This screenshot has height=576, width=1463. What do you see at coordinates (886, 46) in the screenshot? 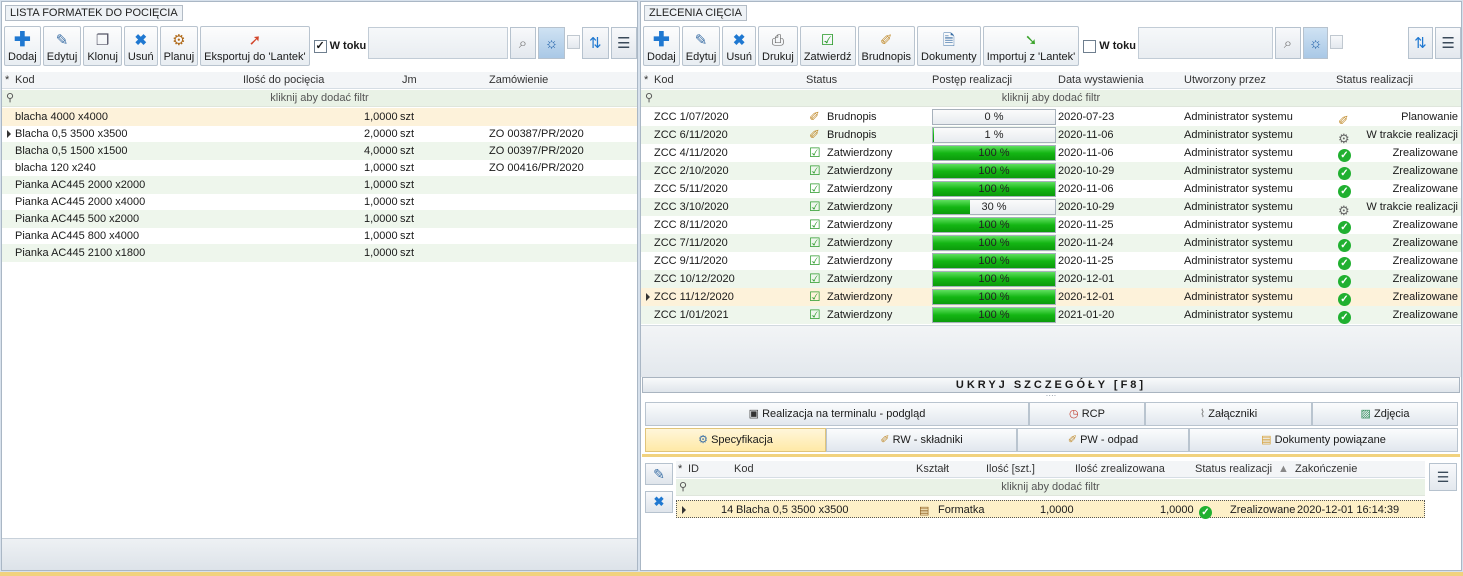
I see `draft-button: ✐ Brudnopis` at bounding box center [886, 46].